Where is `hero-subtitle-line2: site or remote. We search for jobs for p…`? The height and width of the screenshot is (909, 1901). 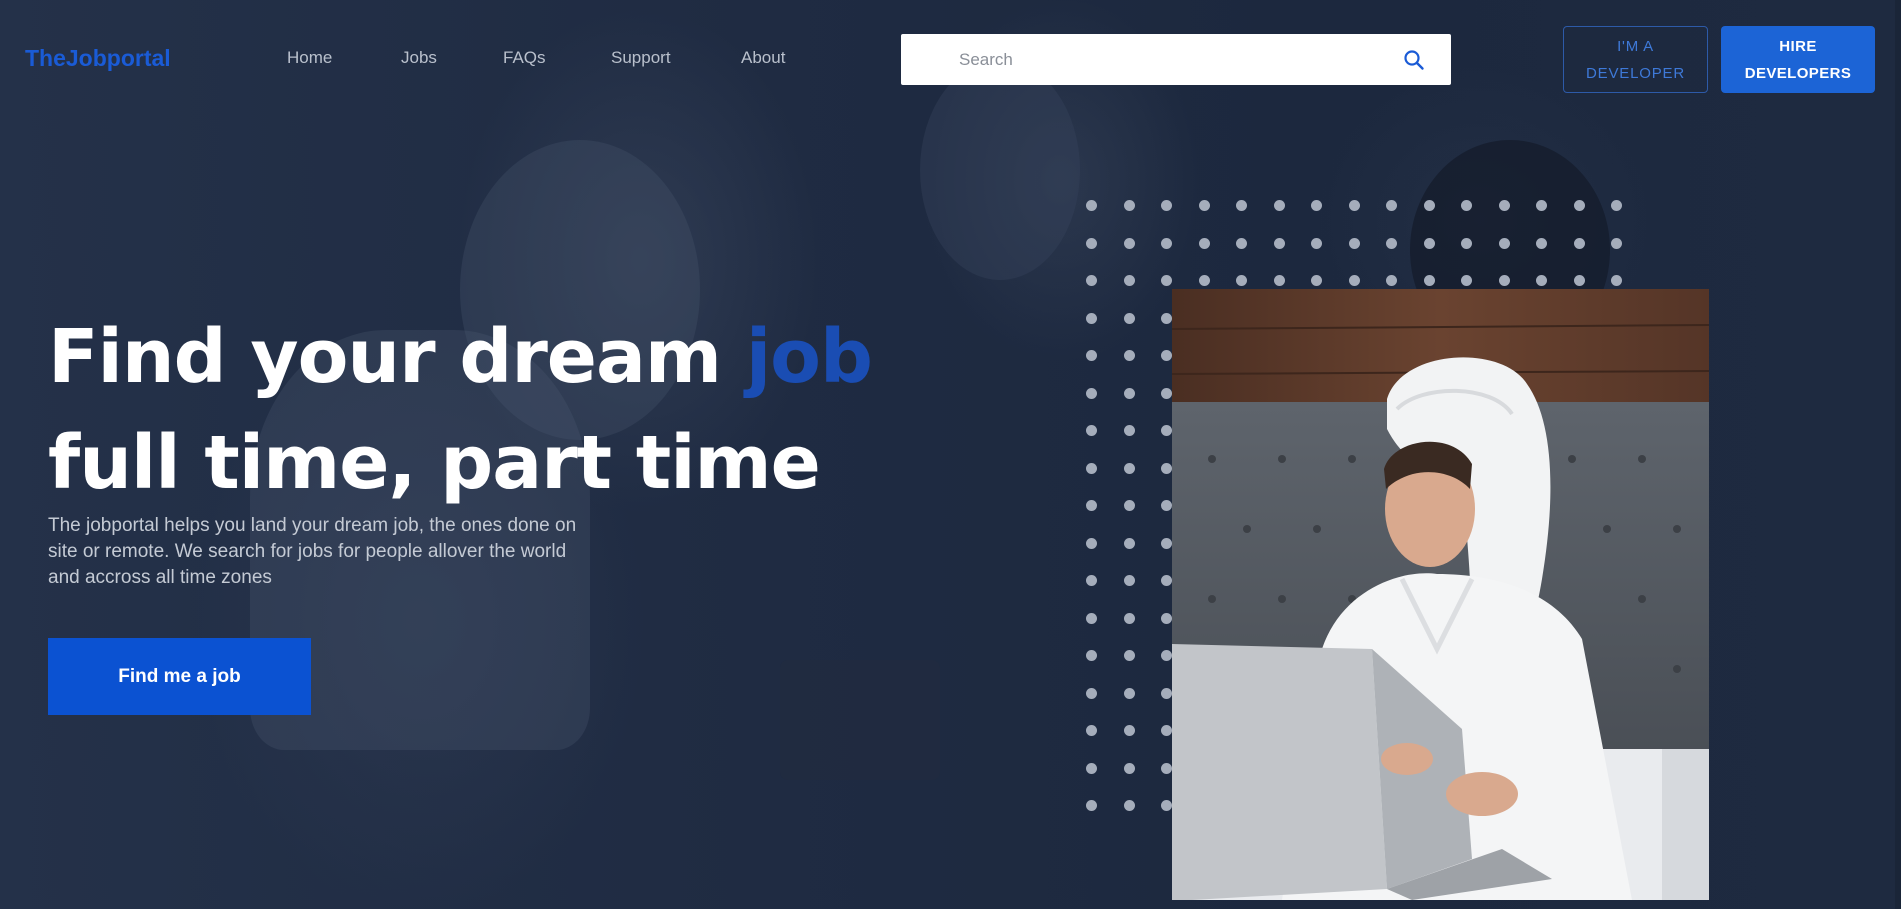
hero-subtitle-line2: site or remote. We search for jobs for p… is located at coordinates (307, 551).